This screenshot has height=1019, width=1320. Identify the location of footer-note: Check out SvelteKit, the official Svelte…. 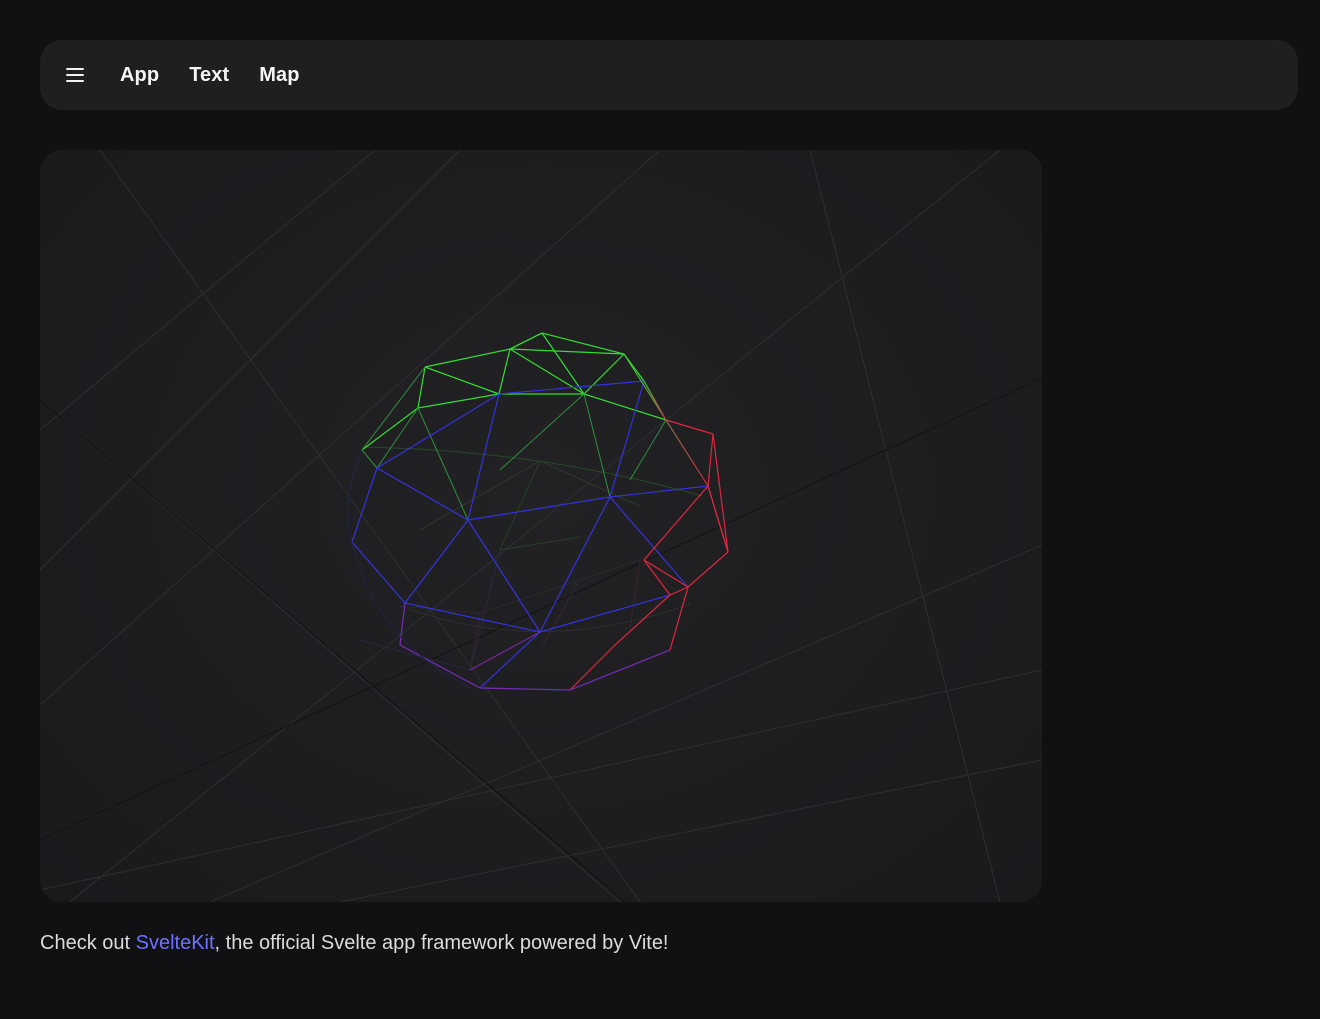
(354, 943).